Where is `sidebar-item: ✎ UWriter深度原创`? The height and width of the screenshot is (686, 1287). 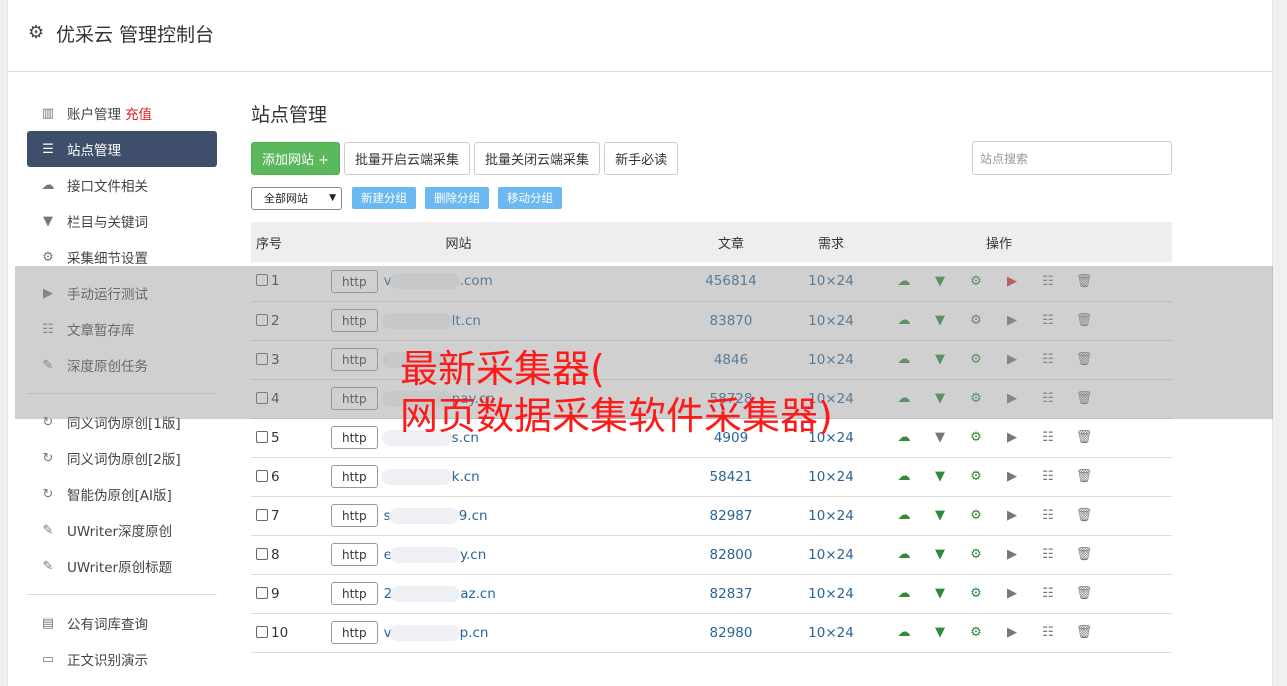
sidebar-item: ✎ UWriter深度原创 is located at coordinates (122, 530).